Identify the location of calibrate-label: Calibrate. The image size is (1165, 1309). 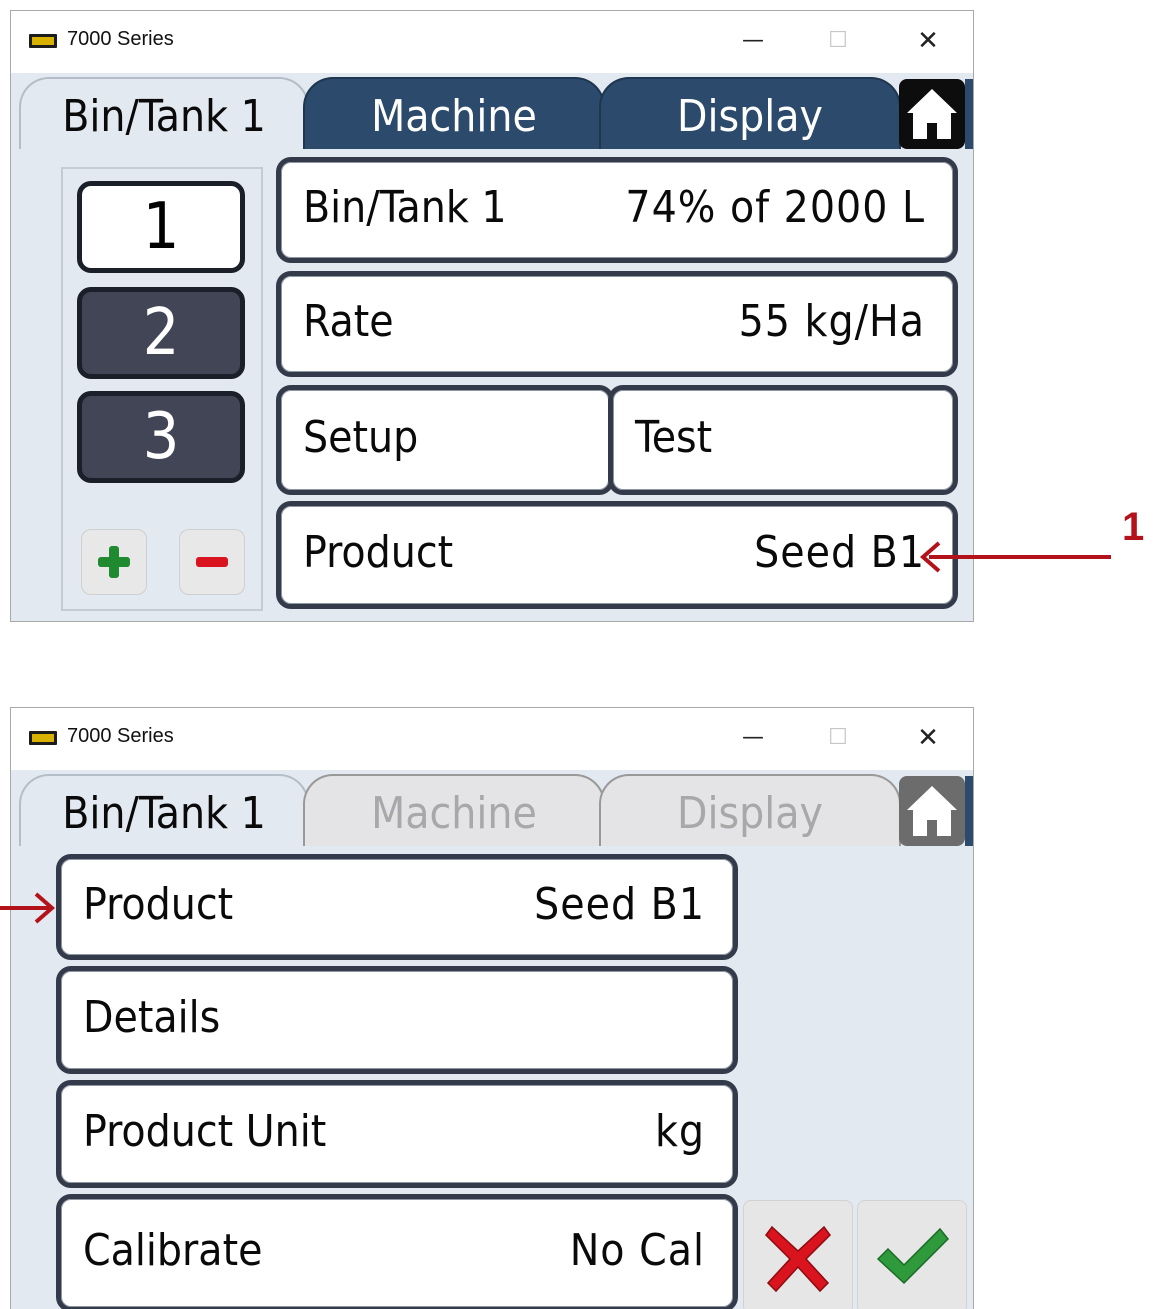
(173, 1250).